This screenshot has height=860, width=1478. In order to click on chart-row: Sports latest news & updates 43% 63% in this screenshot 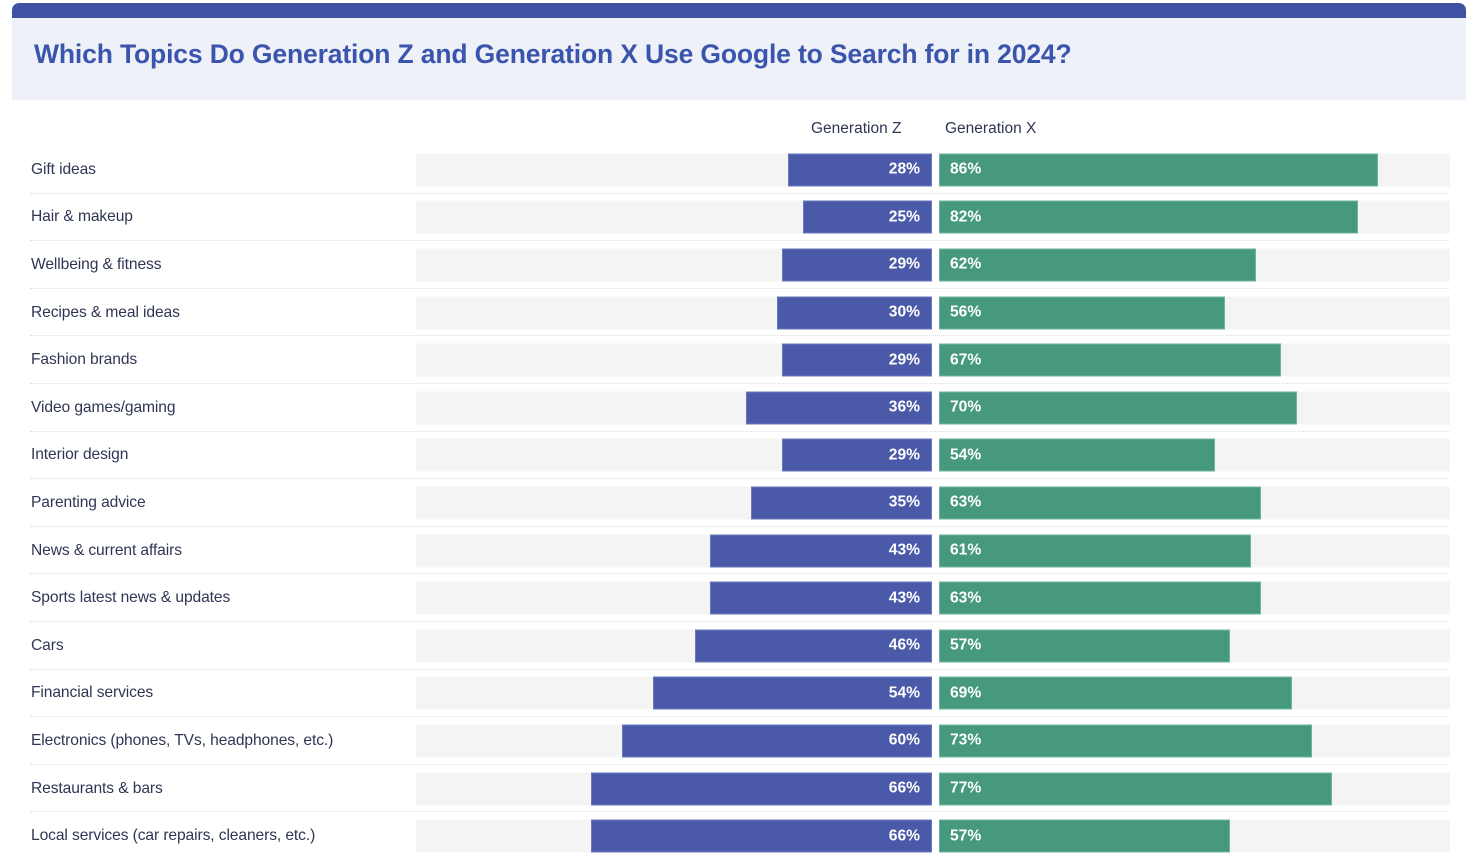, I will do `click(739, 598)`.